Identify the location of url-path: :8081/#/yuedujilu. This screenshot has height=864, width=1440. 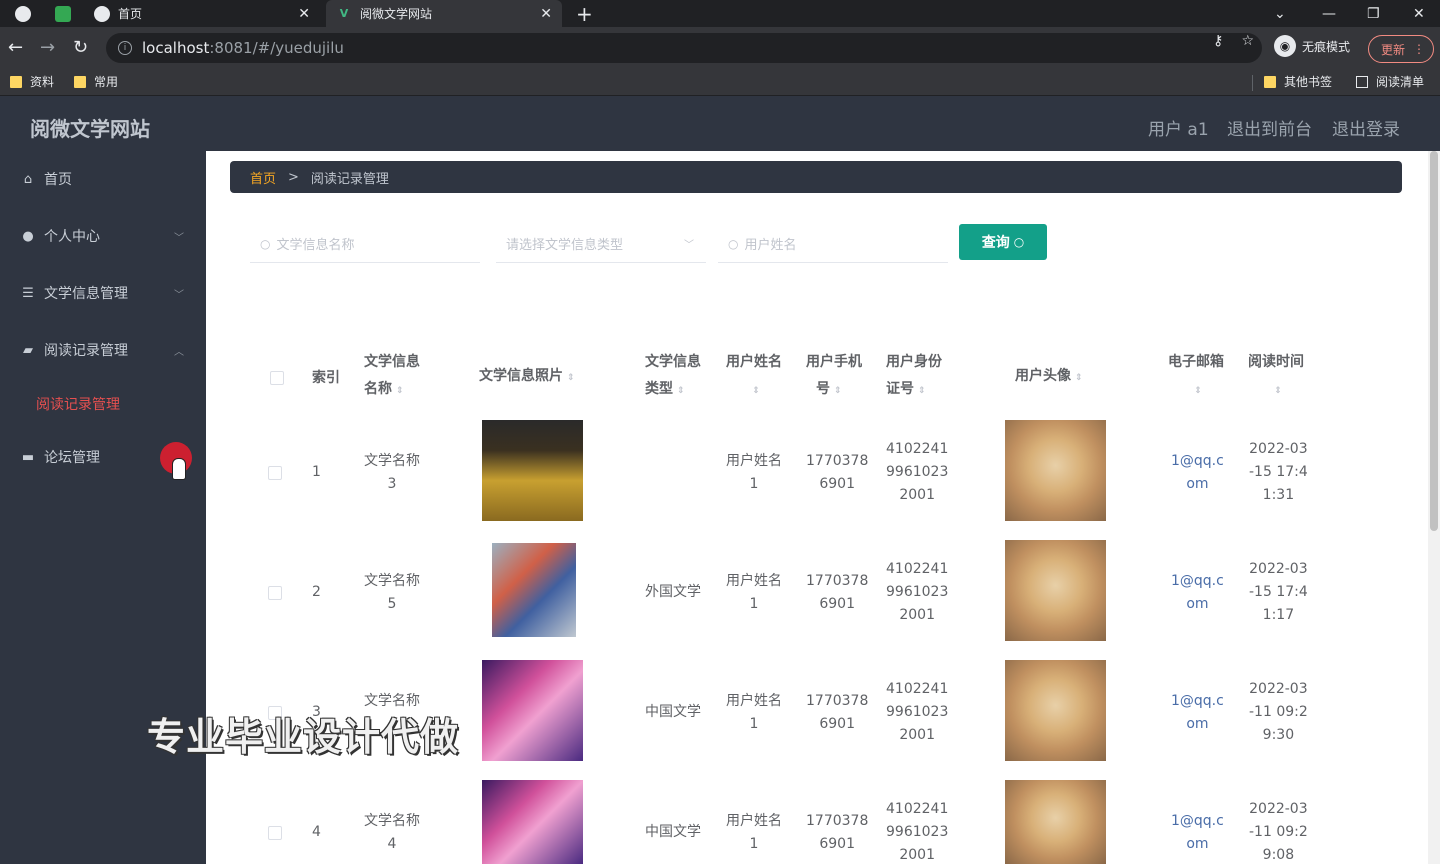
(276, 48).